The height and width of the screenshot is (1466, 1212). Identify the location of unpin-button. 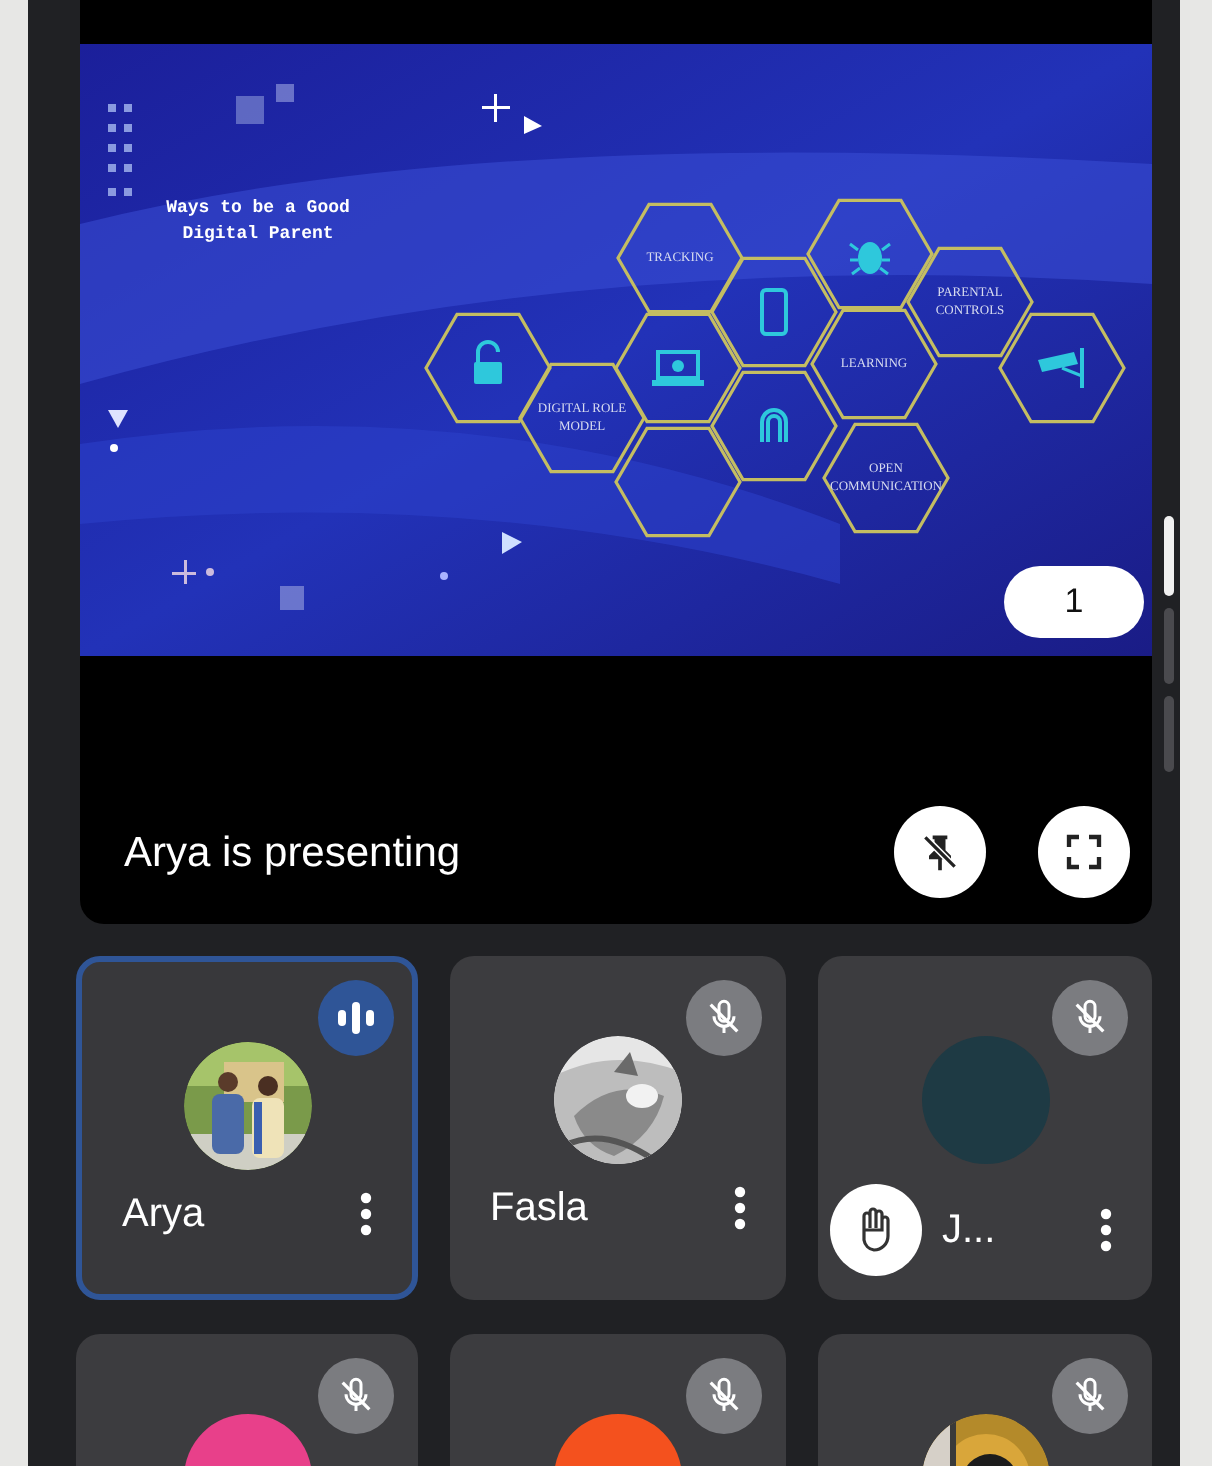
(940, 852).